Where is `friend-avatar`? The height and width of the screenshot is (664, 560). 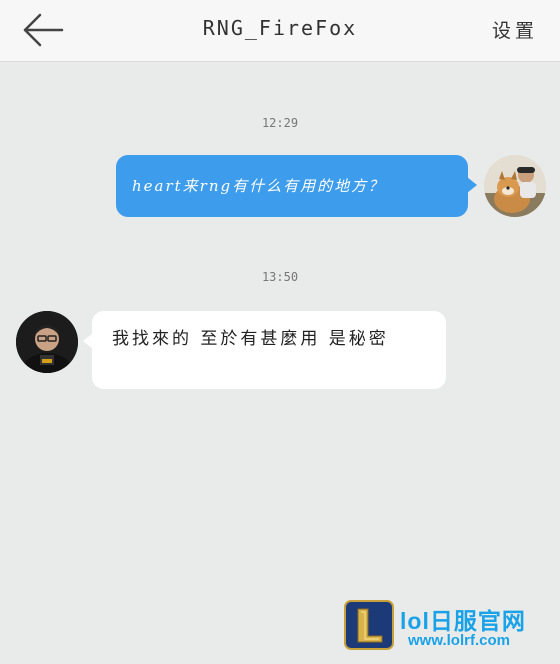
friend-avatar is located at coordinates (47, 342).